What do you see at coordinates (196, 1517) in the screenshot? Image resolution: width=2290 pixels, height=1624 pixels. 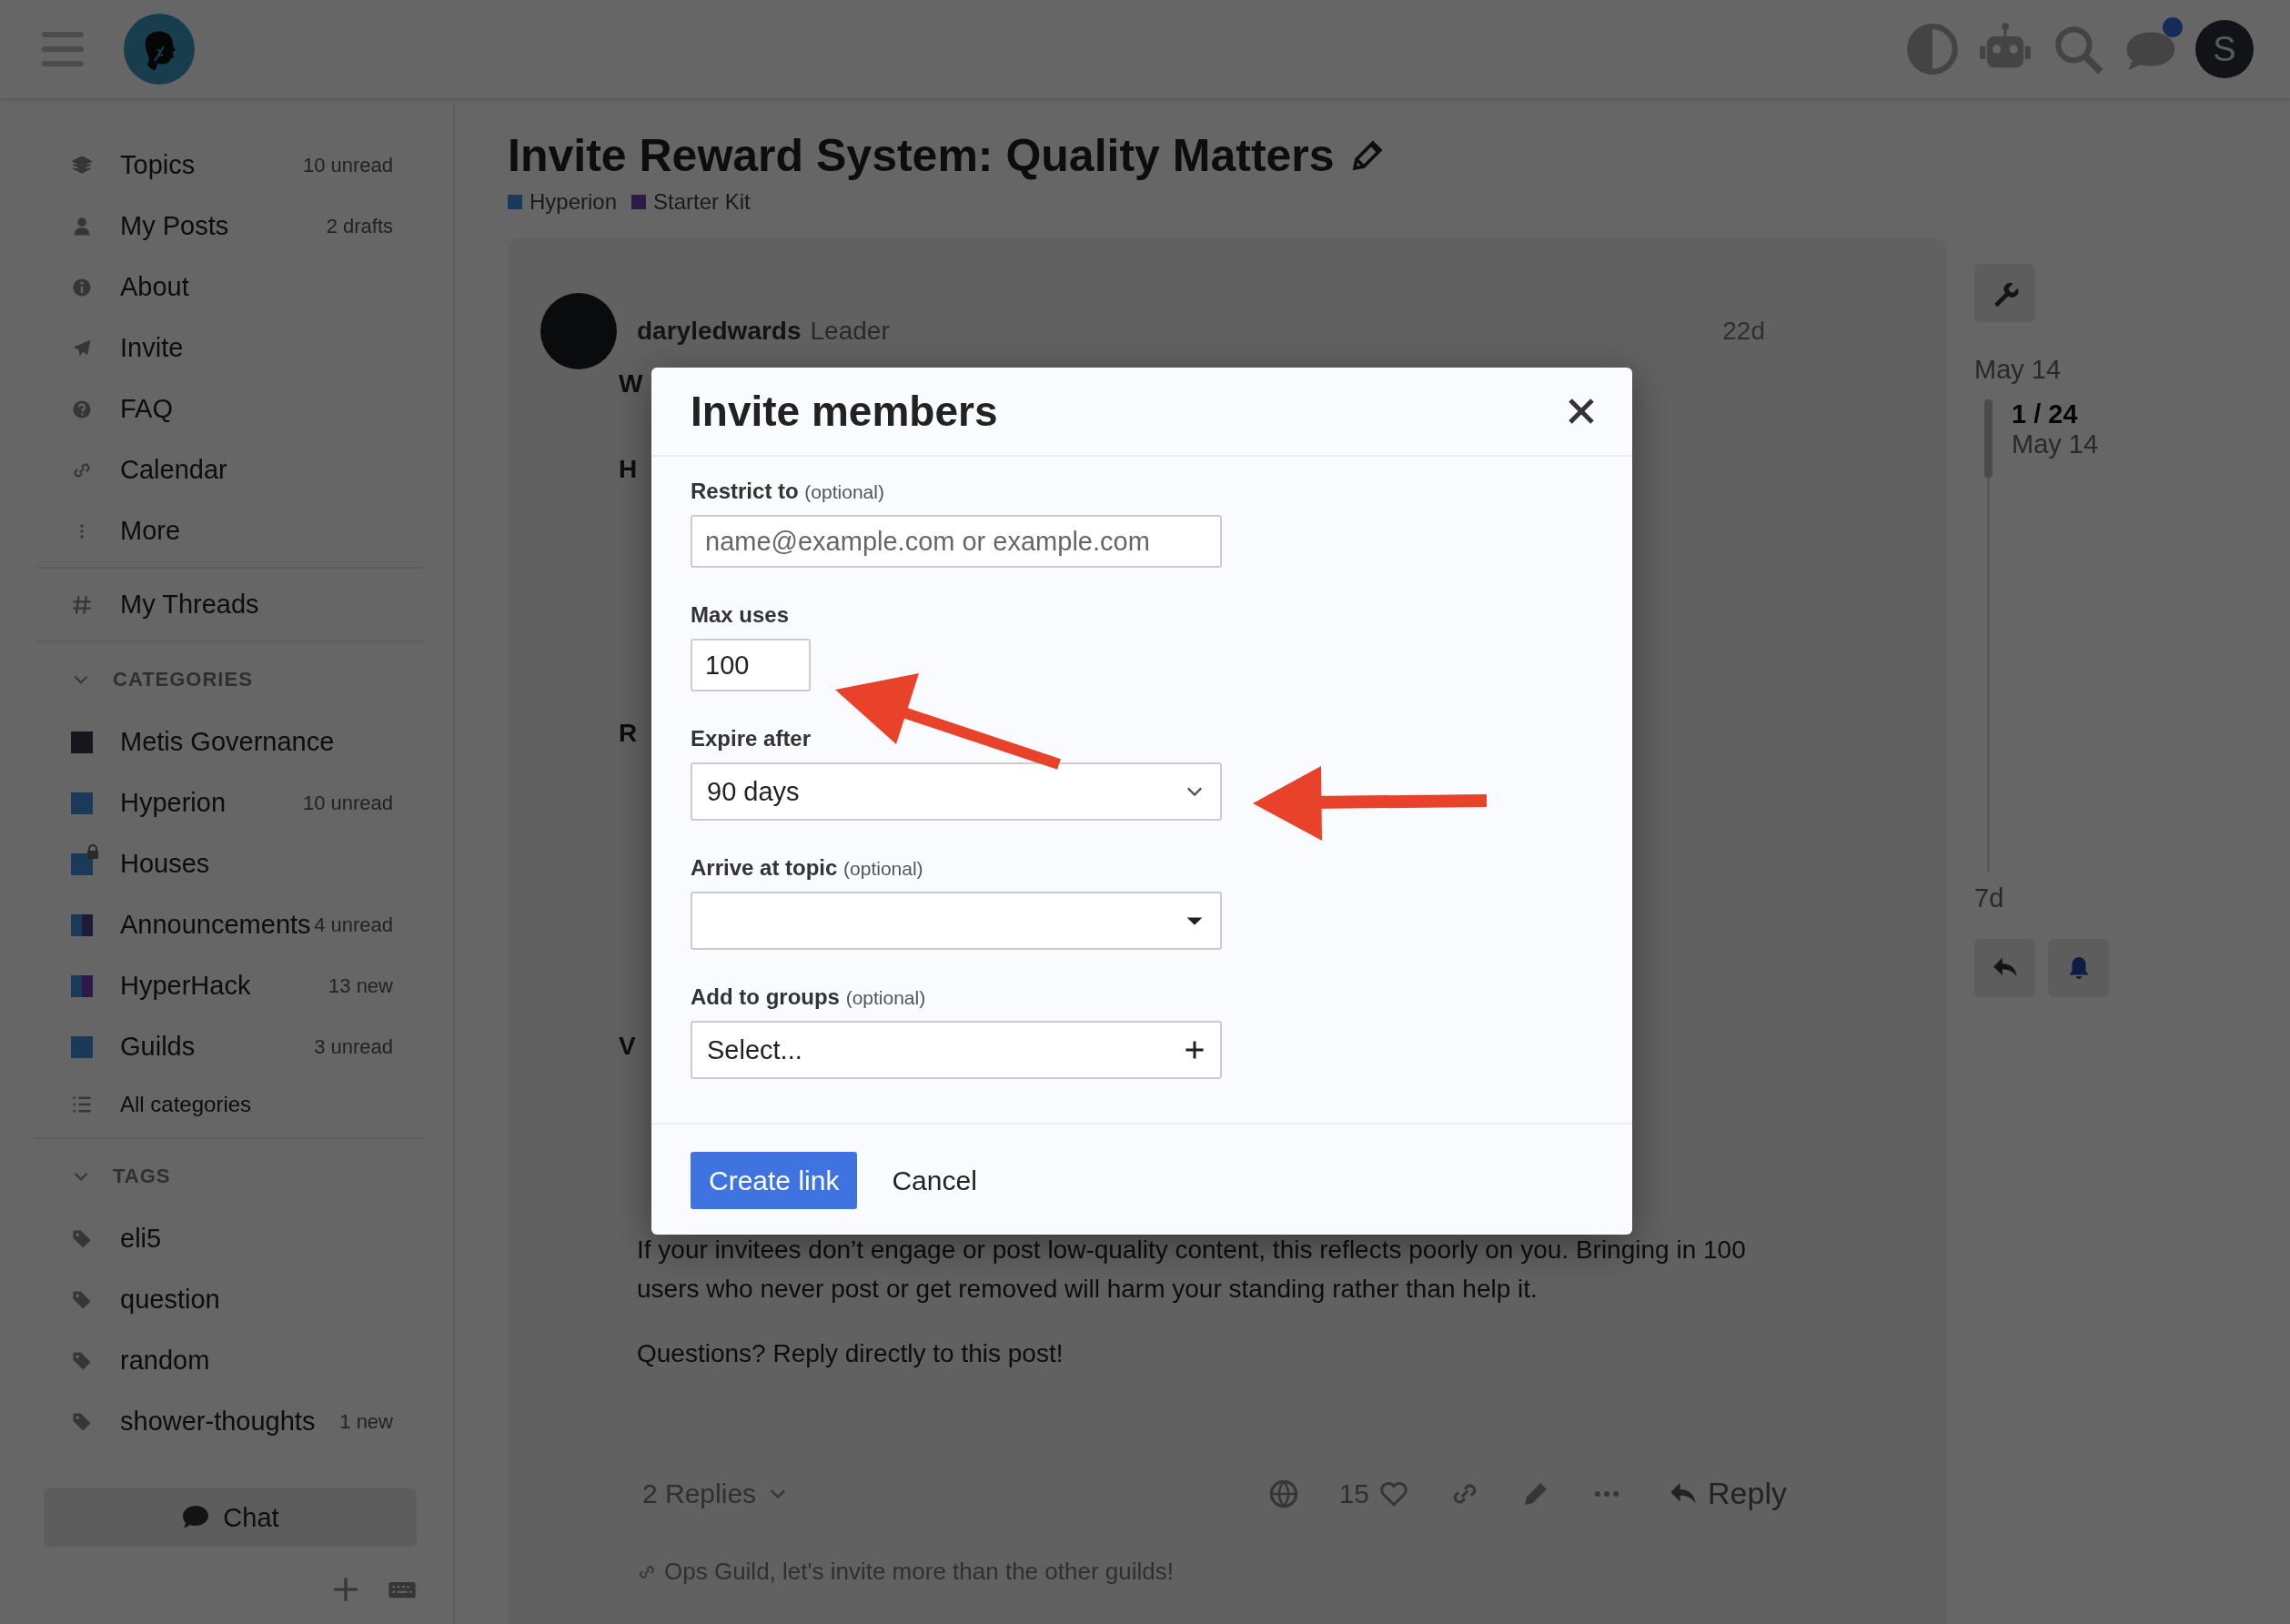 I see `chat-bubble-icon` at bounding box center [196, 1517].